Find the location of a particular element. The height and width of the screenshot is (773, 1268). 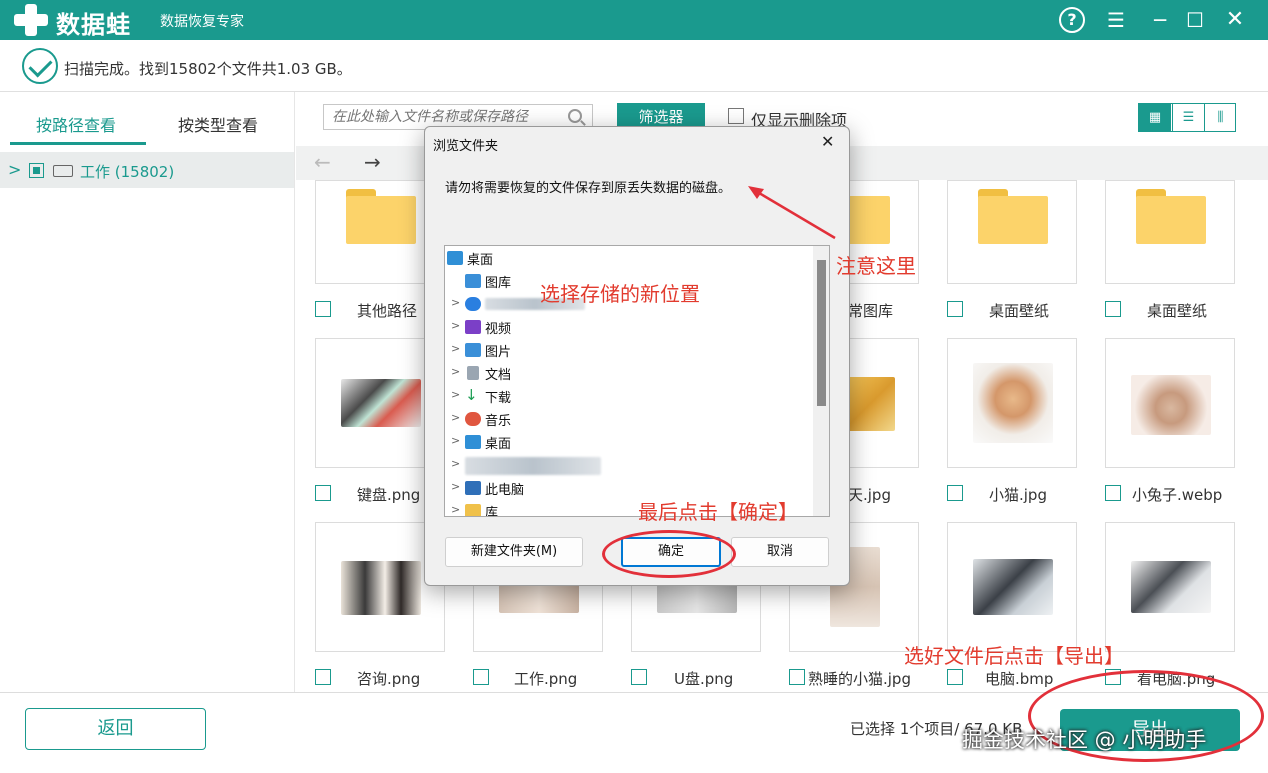

file-name: 常图库 is located at coordinates (871, 311).